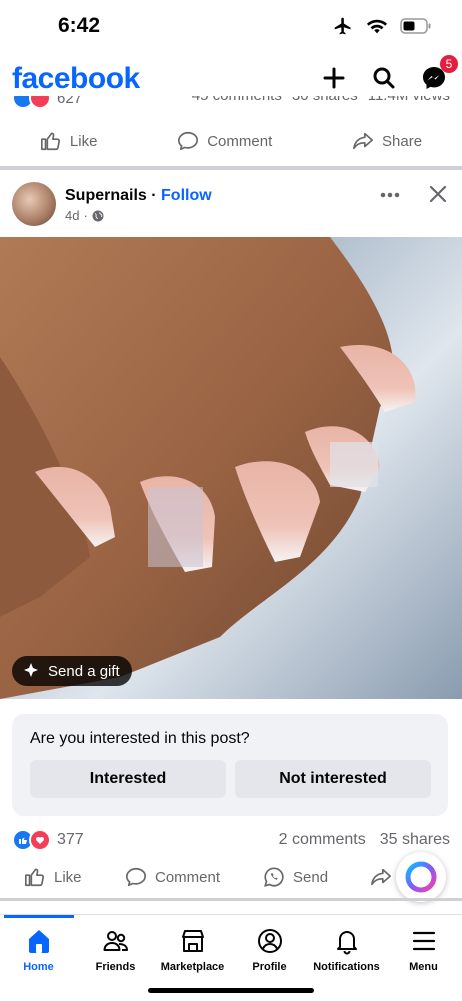 The width and height of the screenshot is (462, 1001). I want to click on status-time: 6:42, so click(79, 25).